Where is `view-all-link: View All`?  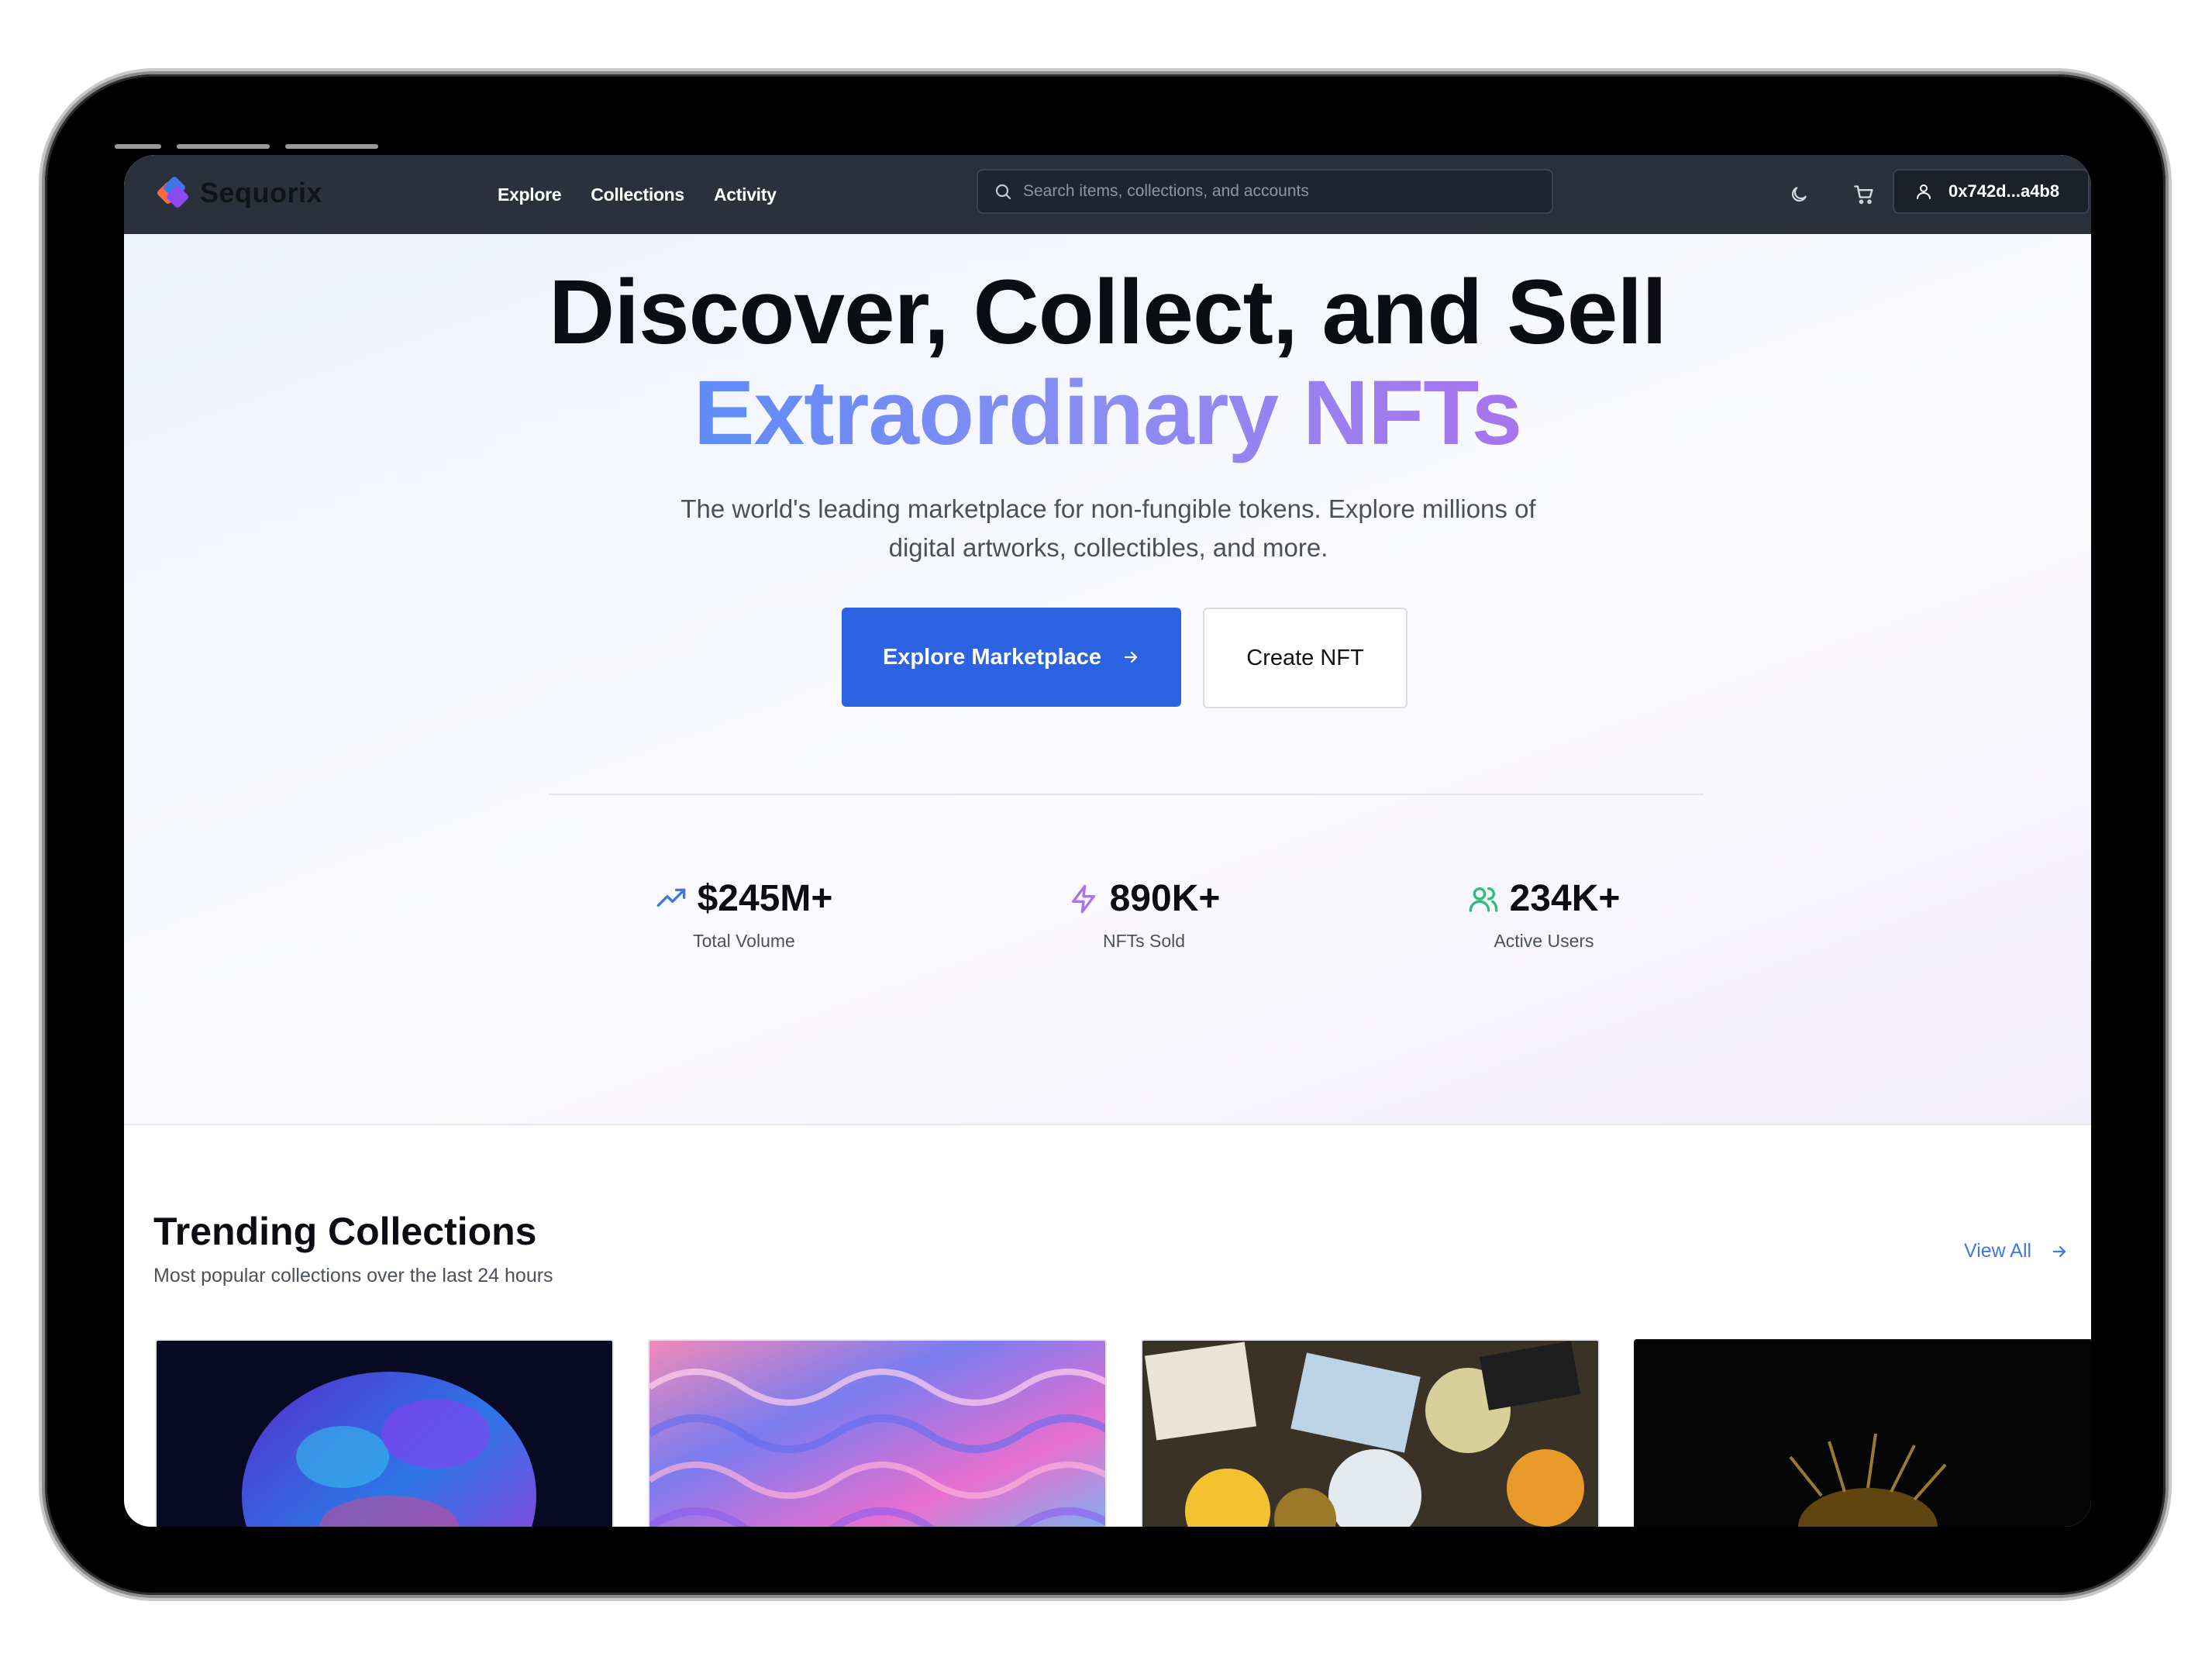
view-all-link: View All is located at coordinates (2016, 1251).